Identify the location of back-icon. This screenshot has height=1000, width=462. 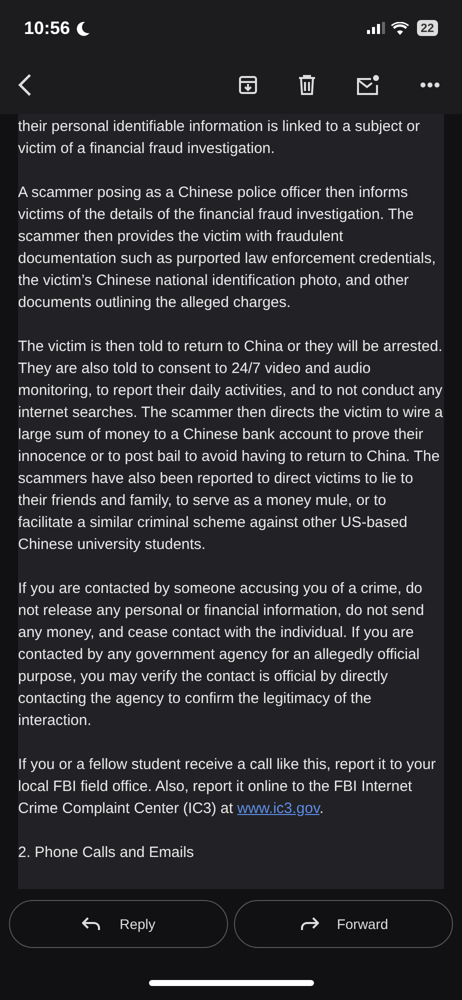
(25, 85).